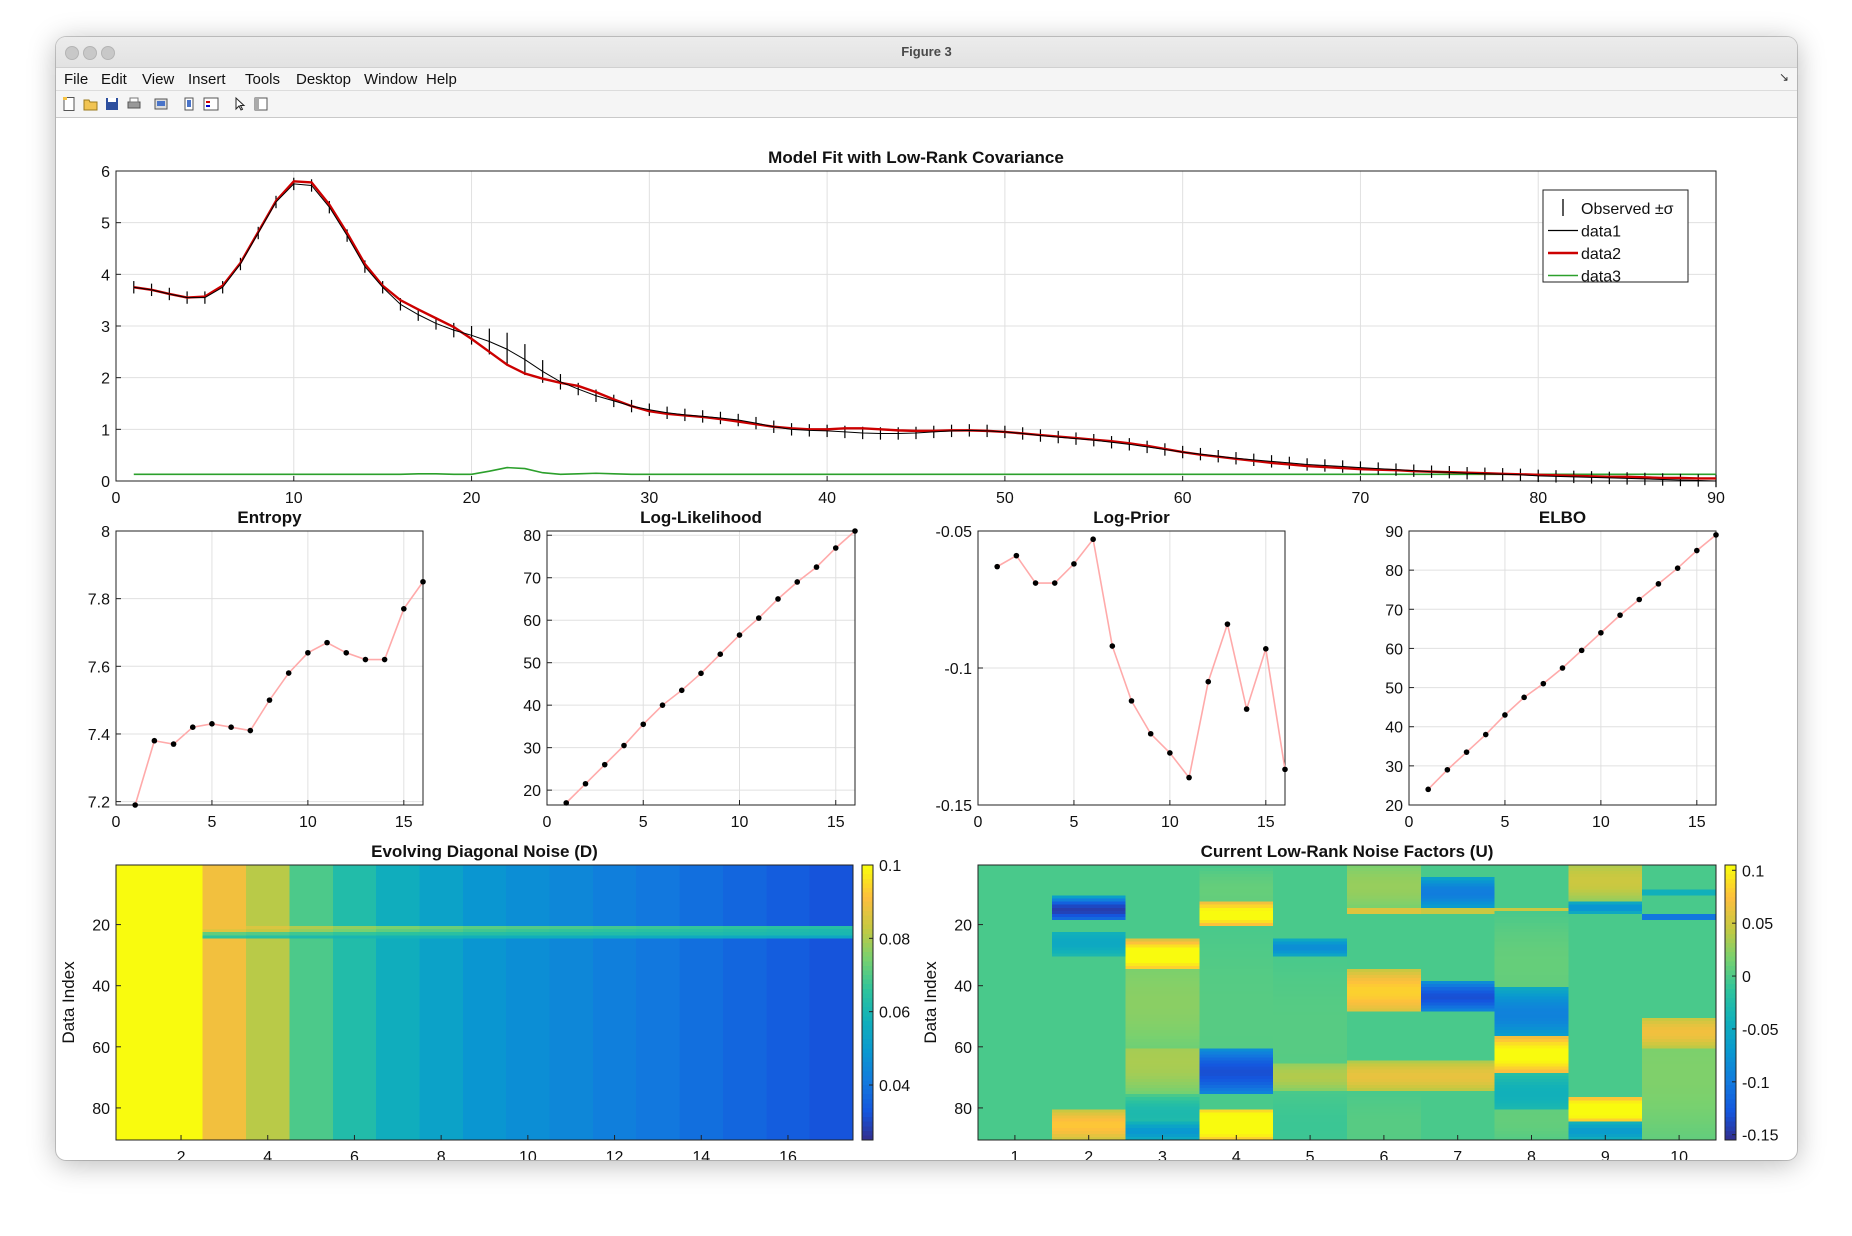 This screenshot has width=1852, height=1236. Describe the element at coordinates (114, 79) in the screenshot. I see `menu-edit: Edit` at that location.